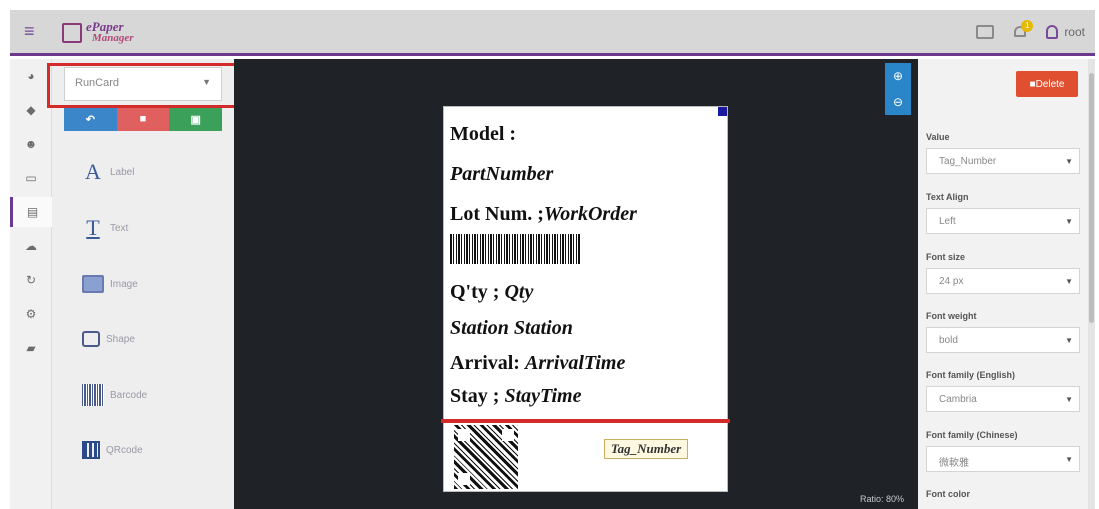 This screenshot has height=509, width=1099. I want to click on app-logo: ePaper Manager, so click(105, 33).